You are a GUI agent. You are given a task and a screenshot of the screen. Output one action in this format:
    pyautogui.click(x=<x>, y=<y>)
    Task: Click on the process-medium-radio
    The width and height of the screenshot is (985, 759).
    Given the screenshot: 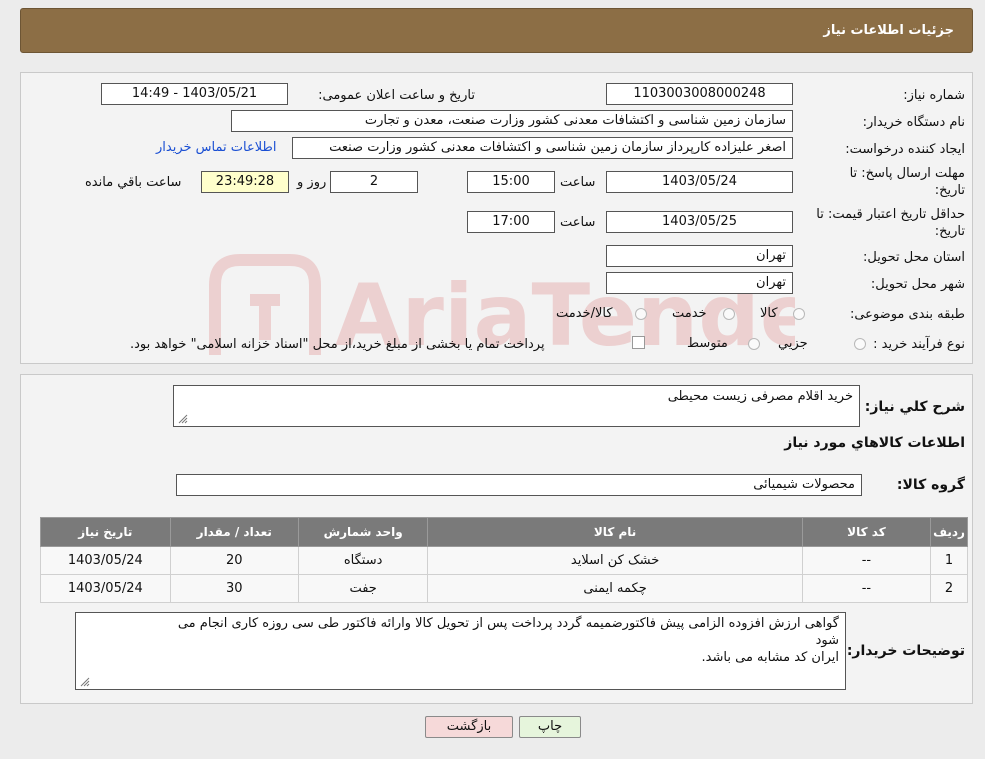 What is the action you would take?
    pyautogui.click(x=754, y=344)
    